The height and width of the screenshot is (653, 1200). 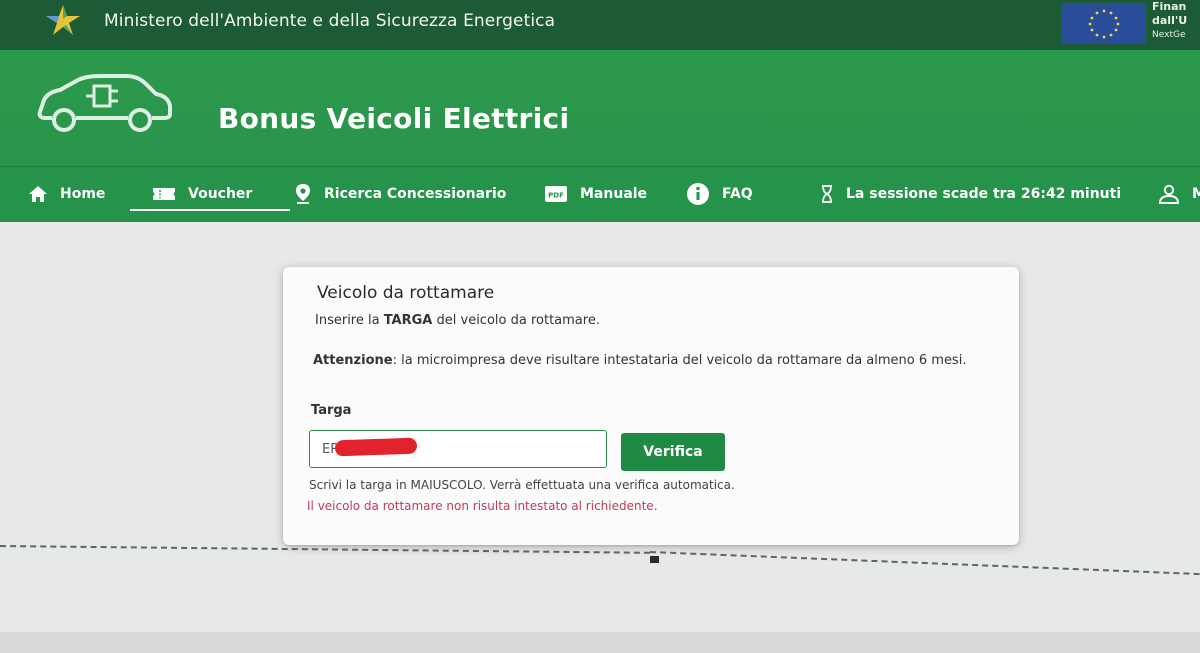 What do you see at coordinates (38, 194) in the screenshot?
I see `home-icon` at bounding box center [38, 194].